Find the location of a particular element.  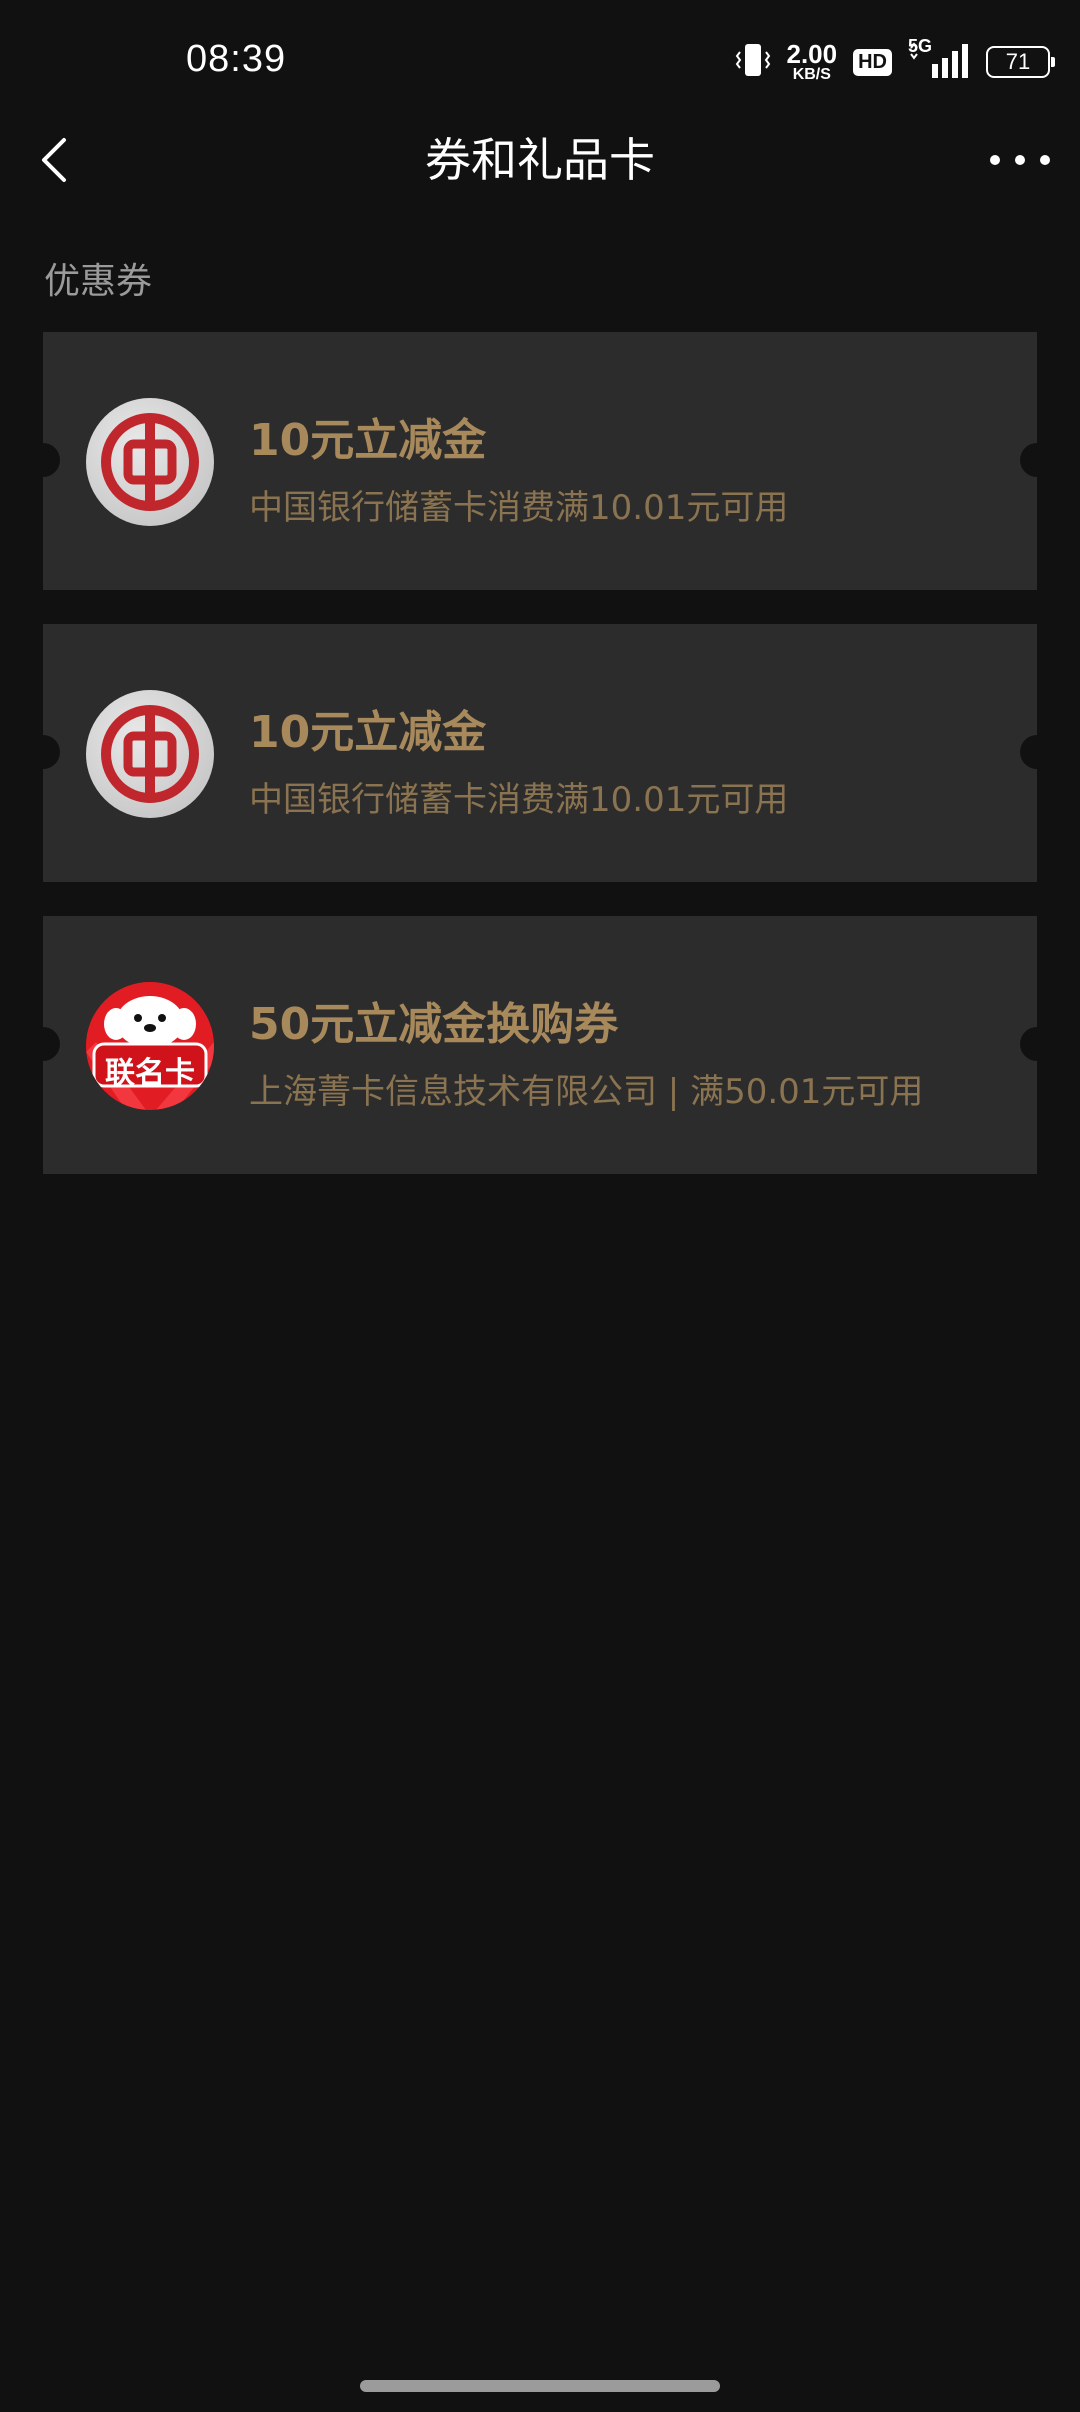

network-speed-value: 2.00 is located at coordinates (812, 54).